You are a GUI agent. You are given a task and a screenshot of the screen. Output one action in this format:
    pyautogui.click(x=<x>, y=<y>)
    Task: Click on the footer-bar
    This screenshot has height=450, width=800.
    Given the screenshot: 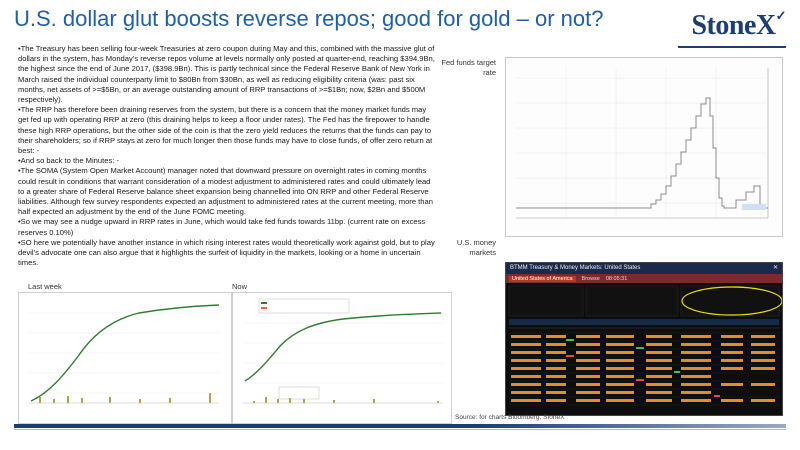 What is the action you would take?
    pyautogui.click(x=400, y=426)
    